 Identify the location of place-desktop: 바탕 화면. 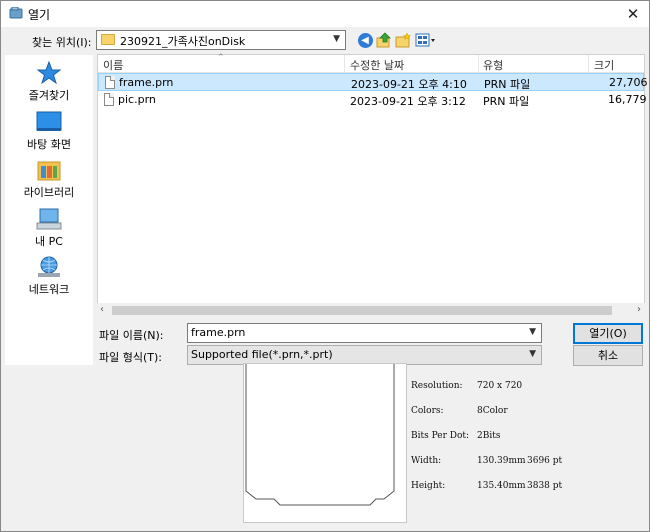
(49, 133).